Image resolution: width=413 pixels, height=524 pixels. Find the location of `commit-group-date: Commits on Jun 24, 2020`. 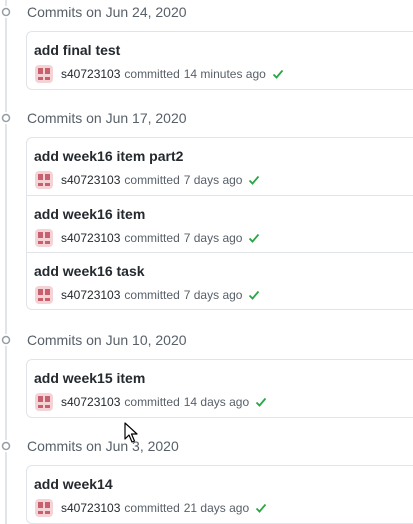

commit-group-date: Commits on Jun 24, 2020 is located at coordinates (107, 12).